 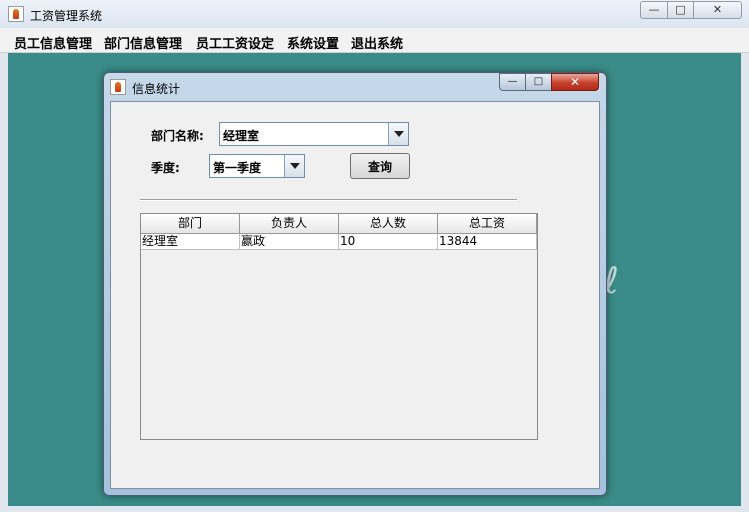 I want to click on main-window-title: 工资管理系统, so click(x=66, y=16).